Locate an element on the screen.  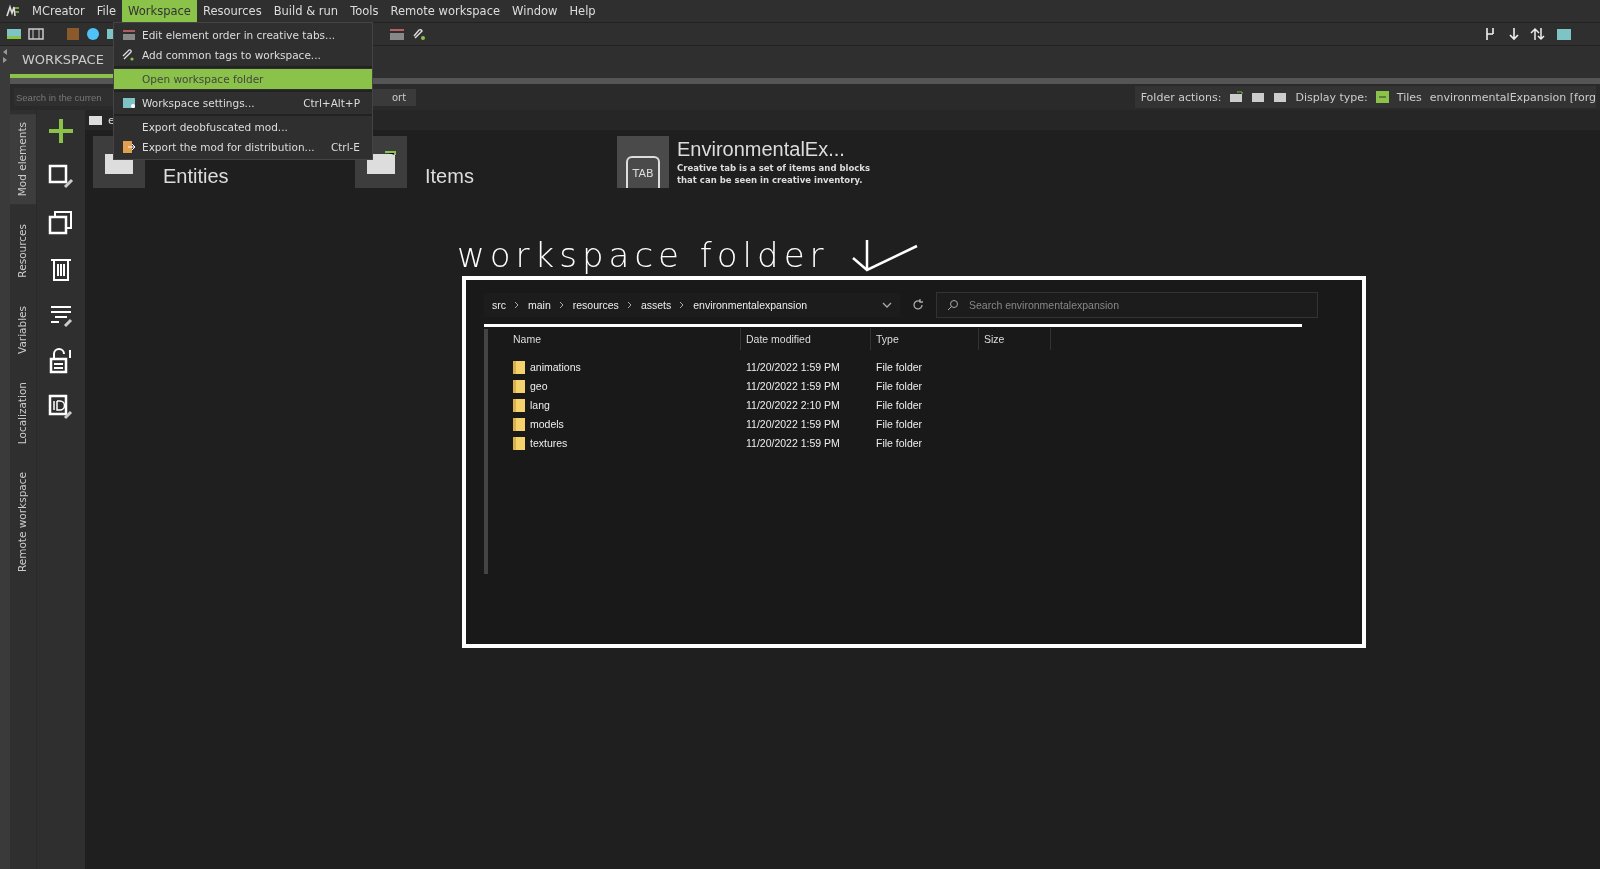
image-icon is located at coordinates (14, 34).